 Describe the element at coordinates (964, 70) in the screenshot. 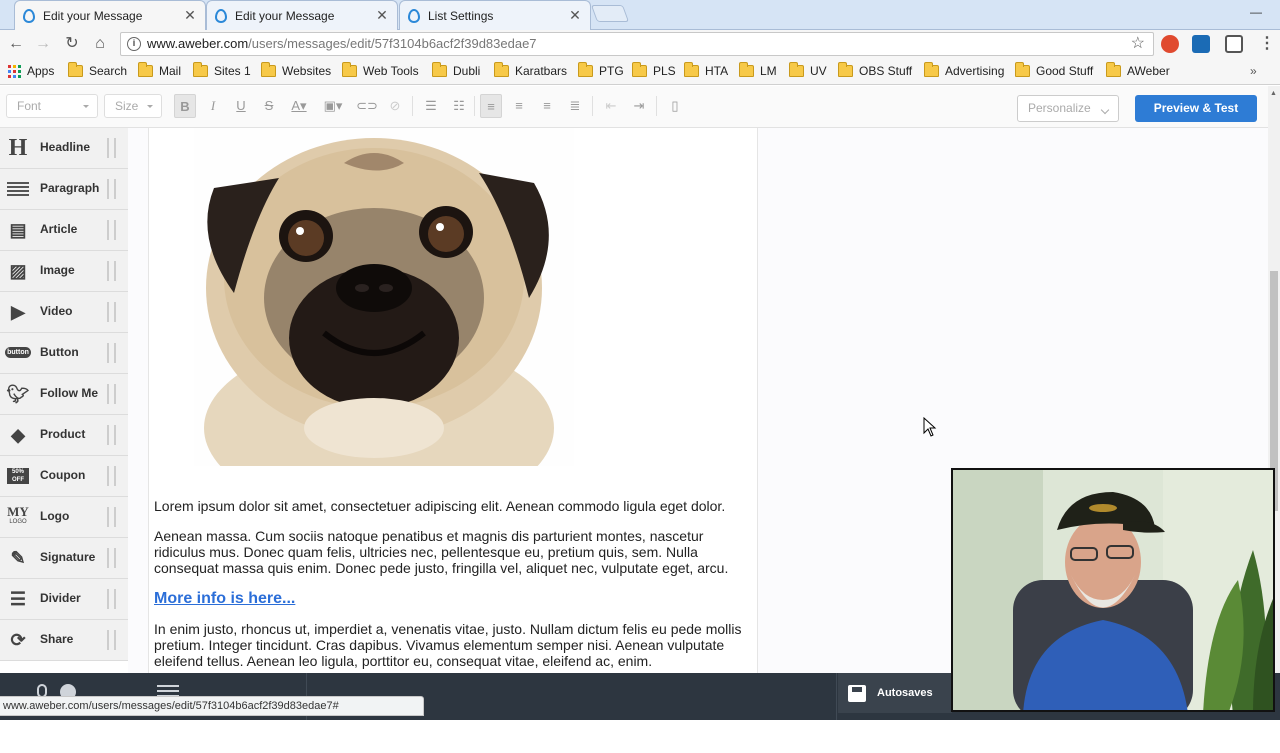

I see `bookmark-advertising: Advertising` at that location.